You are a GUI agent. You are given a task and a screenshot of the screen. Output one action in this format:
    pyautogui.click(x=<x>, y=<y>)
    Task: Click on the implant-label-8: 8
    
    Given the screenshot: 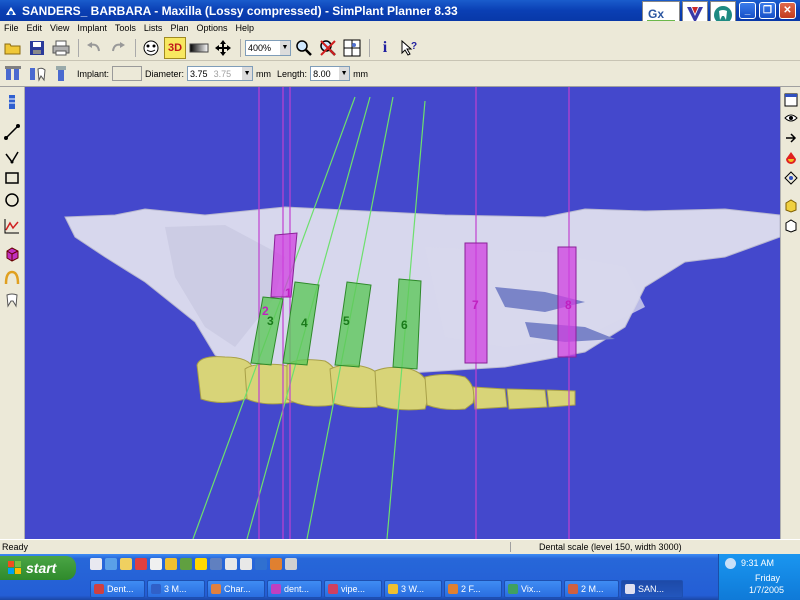 What is the action you would take?
    pyautogui.click(x=568, y=305)
    